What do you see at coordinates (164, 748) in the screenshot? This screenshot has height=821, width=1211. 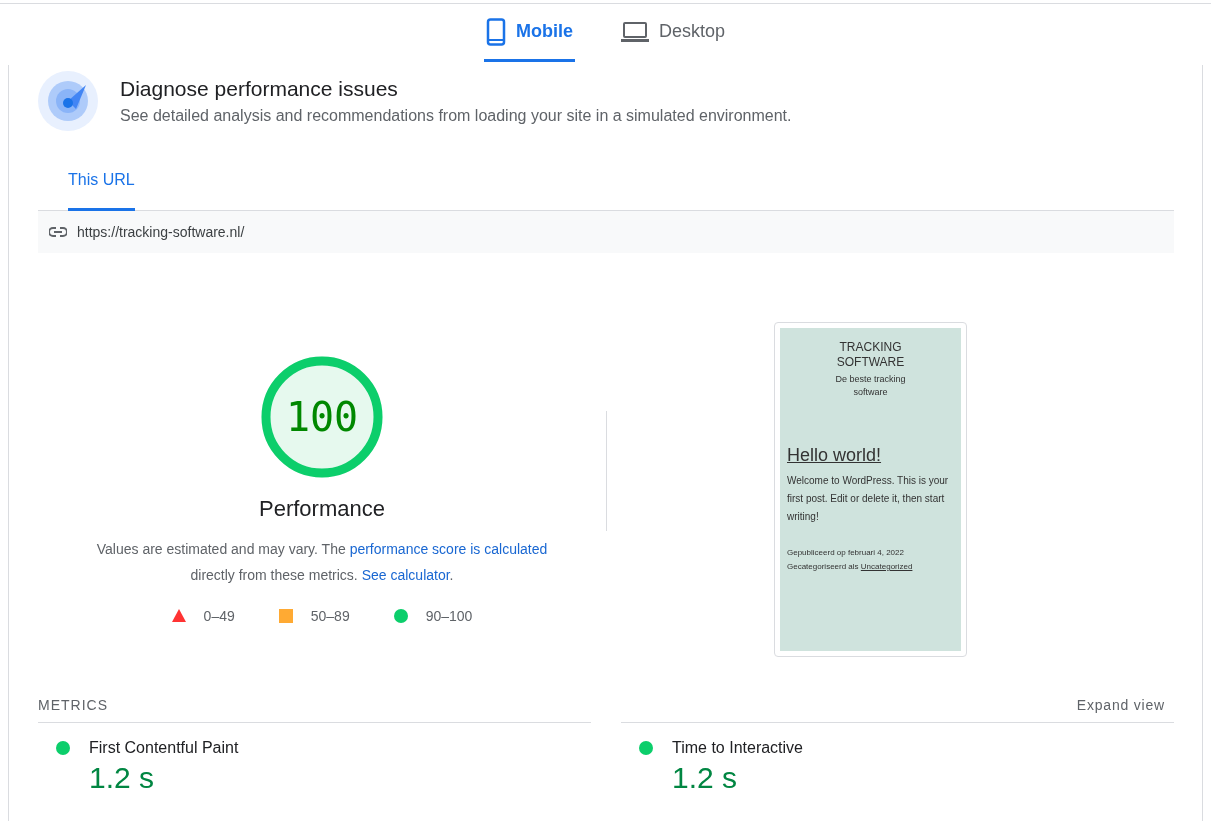 I see `metric-name: First Contentful Paint` at bounding box center [164, 748].